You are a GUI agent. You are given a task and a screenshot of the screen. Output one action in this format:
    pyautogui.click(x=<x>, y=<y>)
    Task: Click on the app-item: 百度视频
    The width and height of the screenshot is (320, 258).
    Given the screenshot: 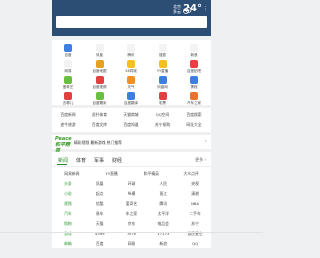 What is the action you would take?
    pyautogui.click(x=100, y=82)
    